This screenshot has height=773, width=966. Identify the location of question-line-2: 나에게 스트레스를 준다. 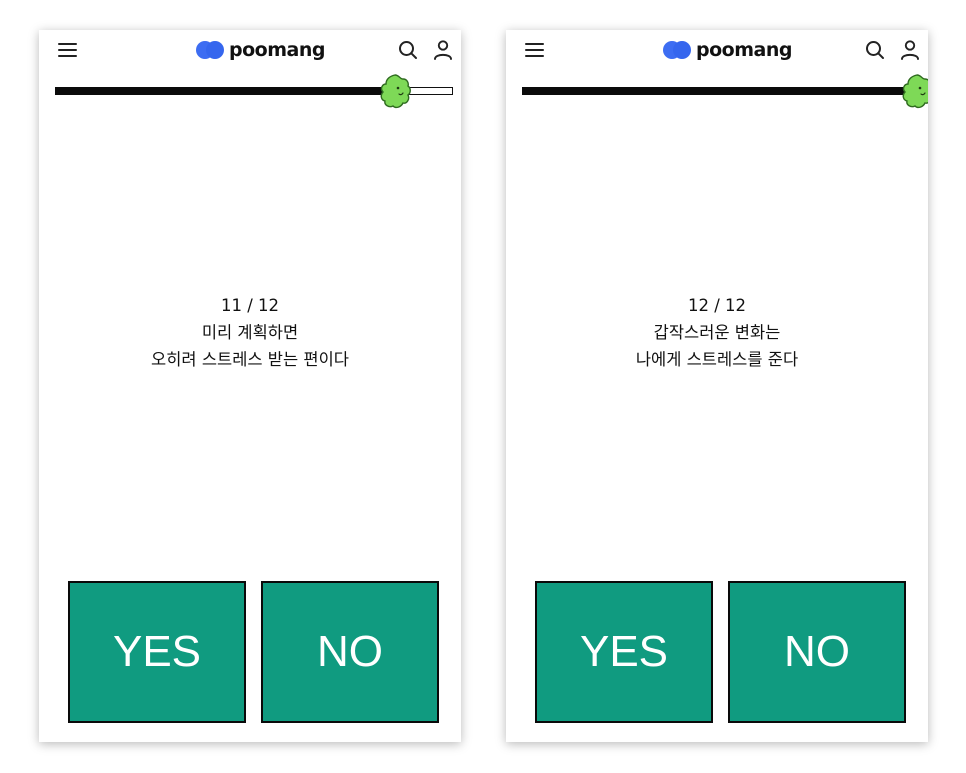
(717, 359).